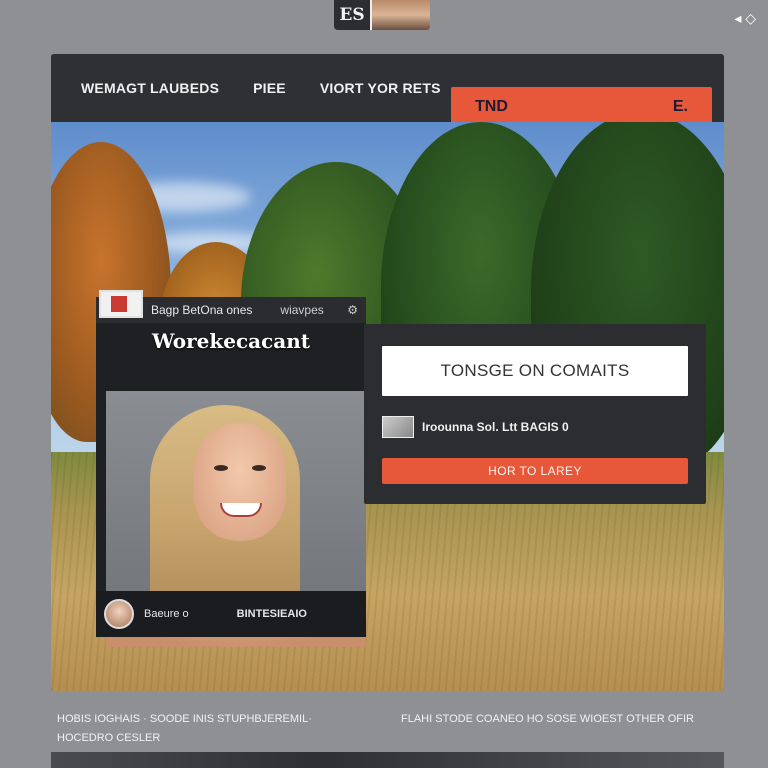 The height and width of the screenshot is (768, 768). What do you see at coordinates (352, 15) in the screenshot?
I see `app-logo: ES` at bounding box center [352, 15].